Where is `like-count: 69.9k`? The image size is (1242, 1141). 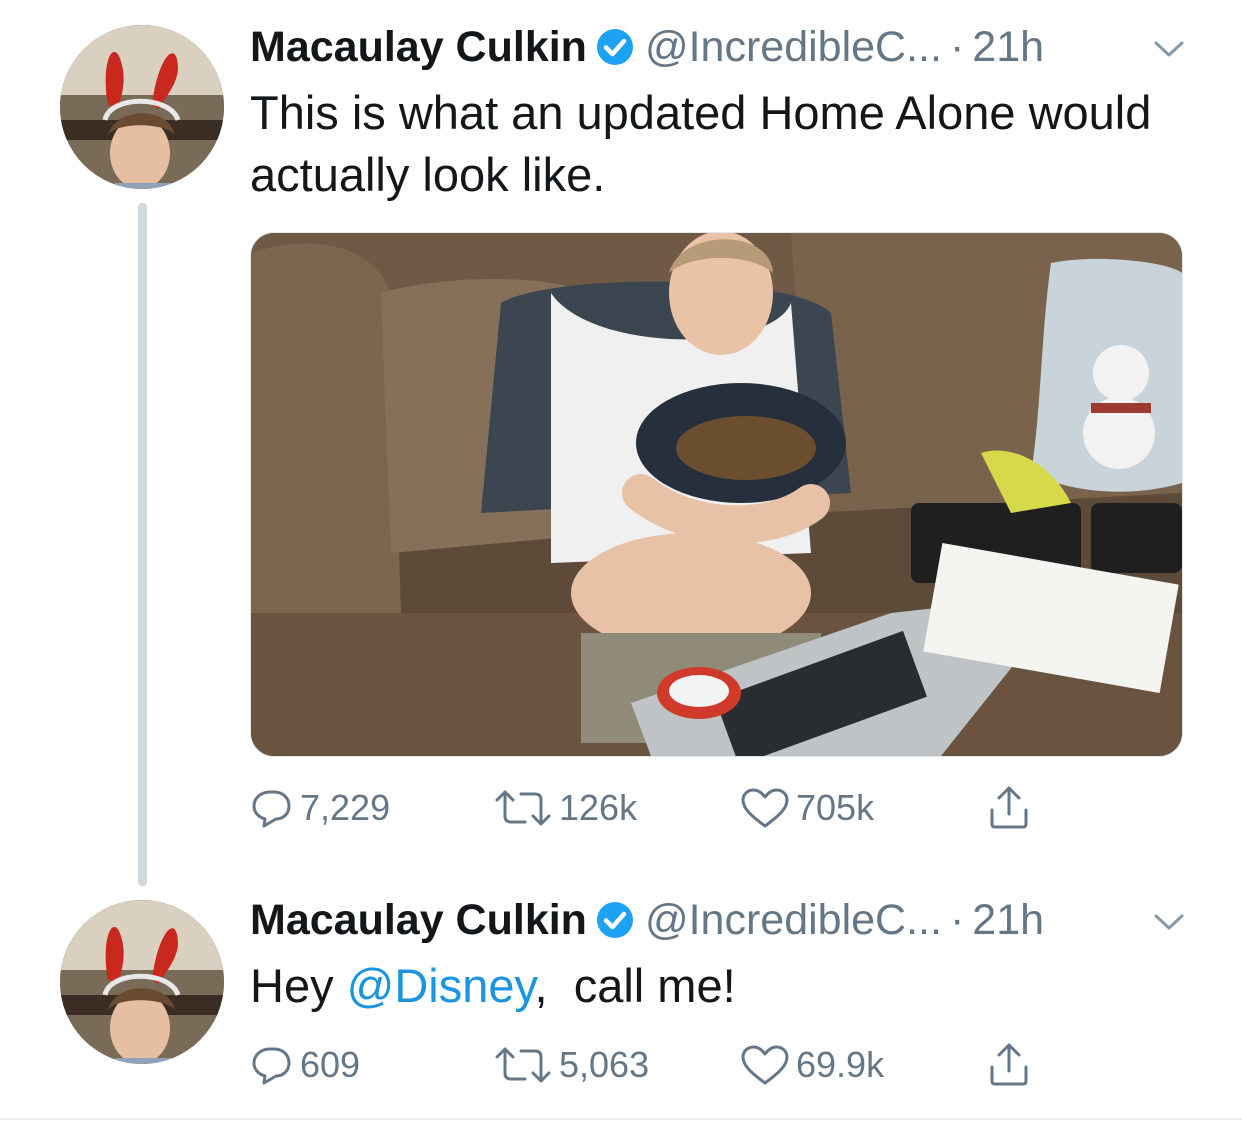 like-count: 69.9k is located at coordinates (840, 1064).